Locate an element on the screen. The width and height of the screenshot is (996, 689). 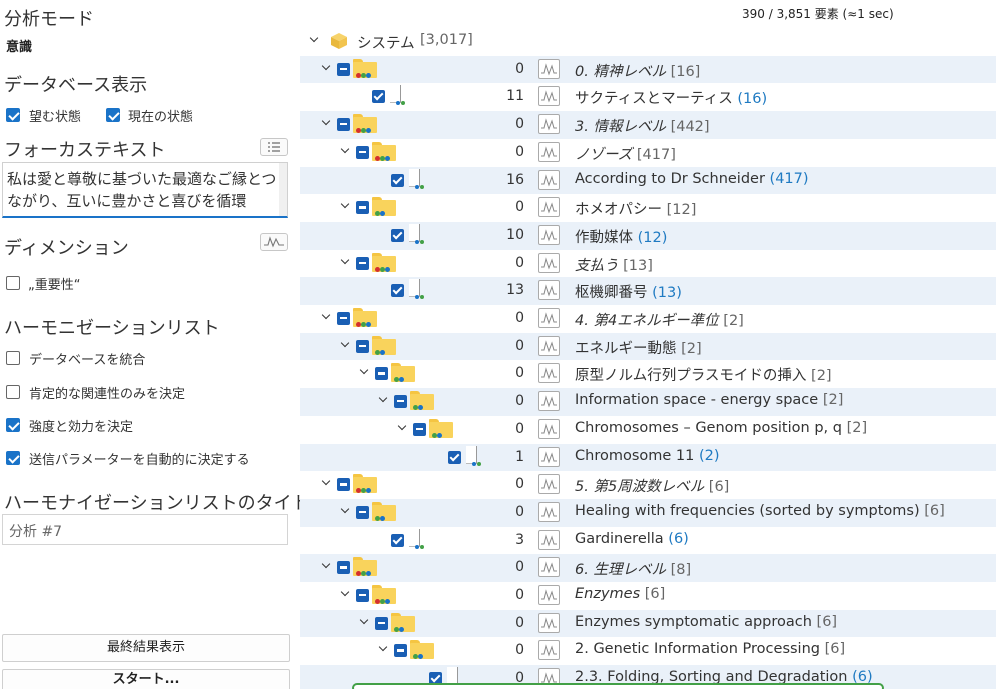
list-icon is located at coordinates (274, 147).